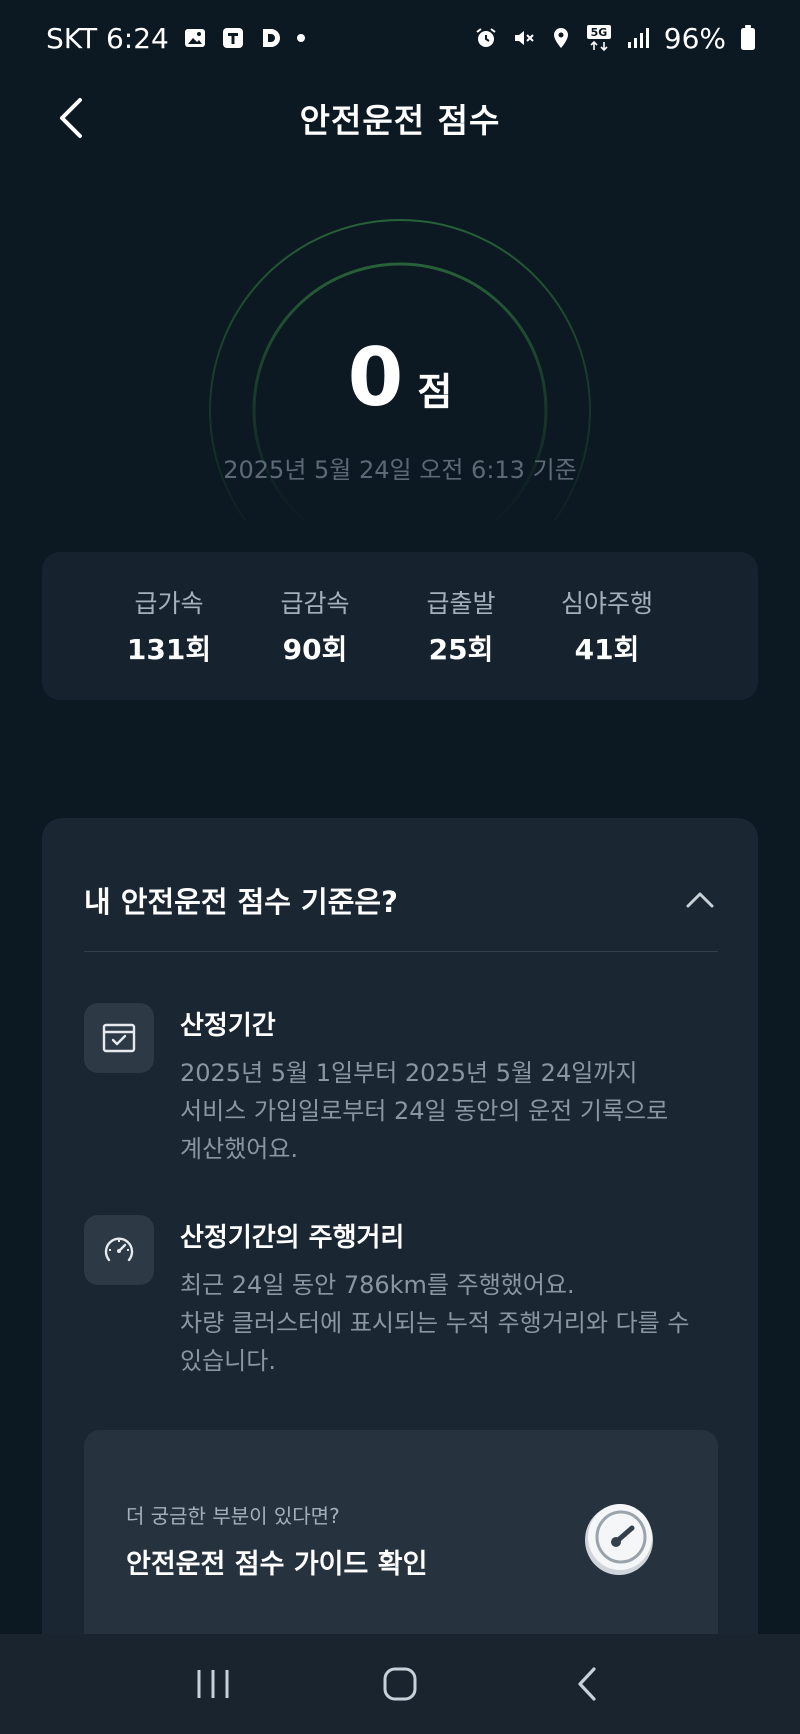 The width and height of the screenshot is (800, 1734). Describe the element at coordinates (607, 626) in the screenshot. I see `stat-night-driving: 심야주행 41회` at that location.